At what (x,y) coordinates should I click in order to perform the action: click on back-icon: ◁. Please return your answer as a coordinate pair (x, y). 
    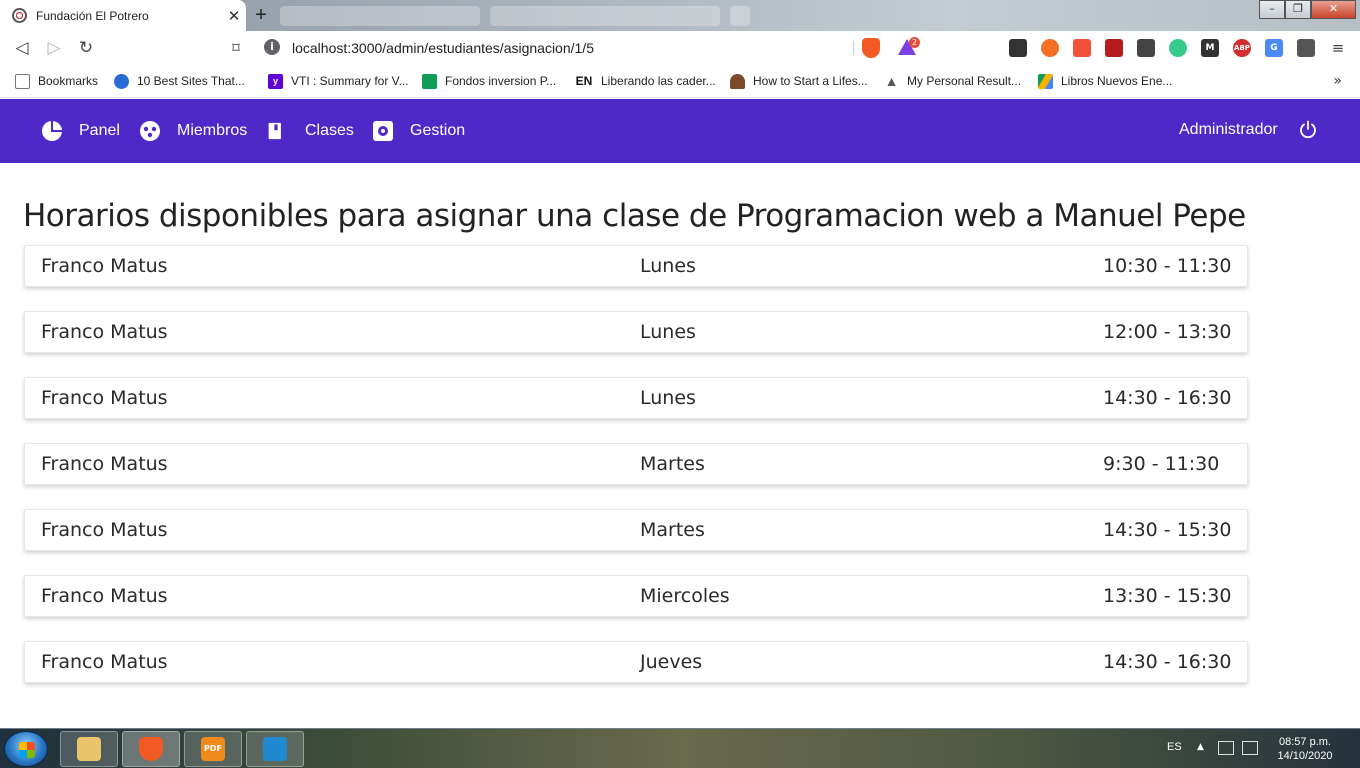
    Looking at the image, I should click on (22, 48).